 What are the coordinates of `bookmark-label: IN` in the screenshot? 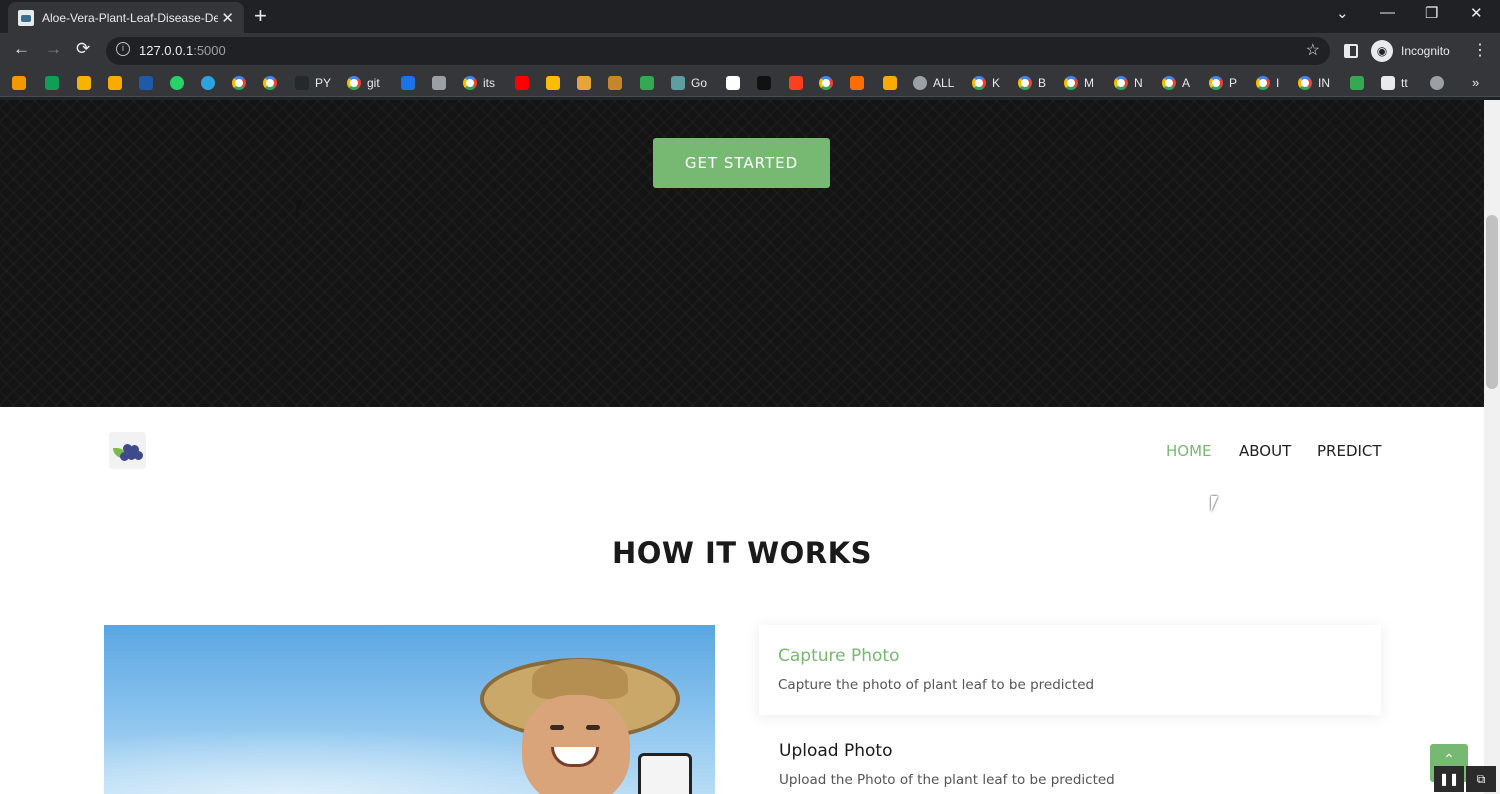 It's located at (1324, 83).